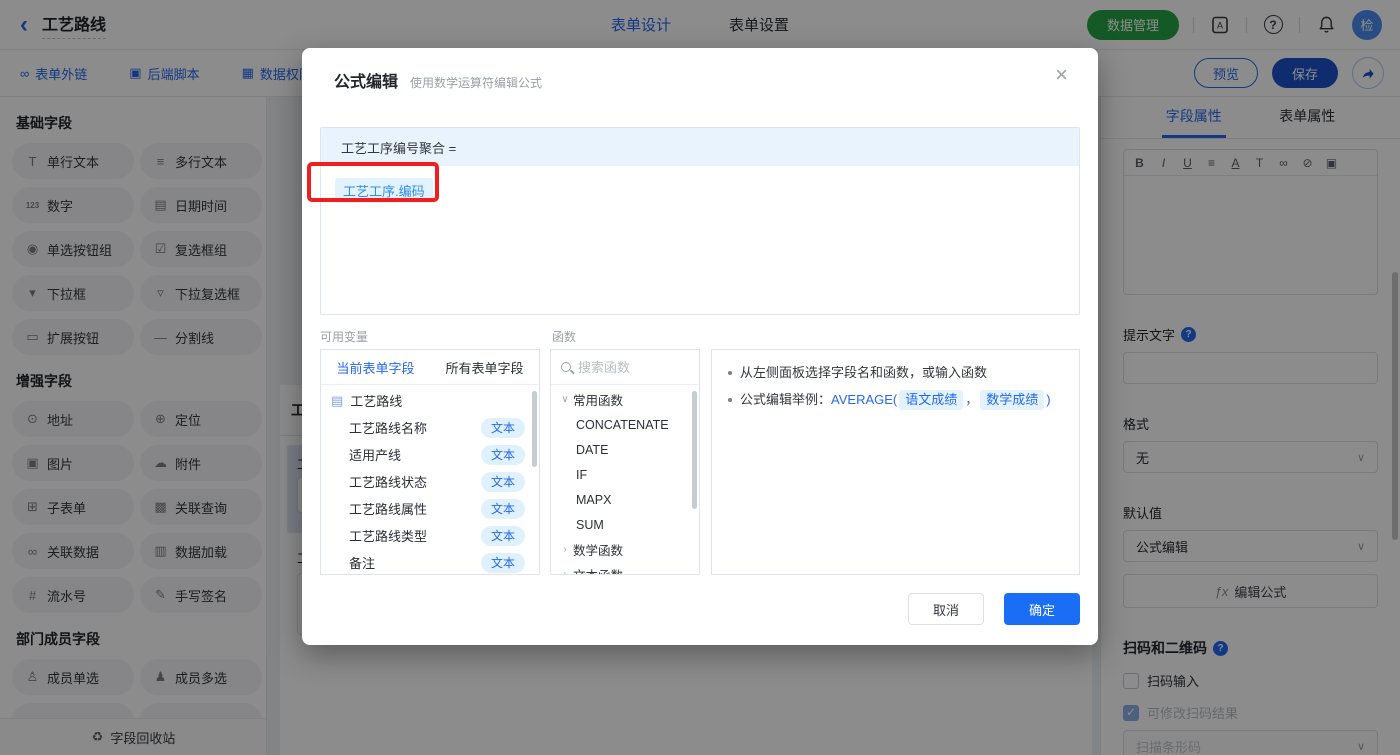 Image resolution: width=1400 pixels, height=755 pixels. What do you see at coordinates (430, 400) in the screenshot?
I see `tree-root: ▤ 工艺路线` at bounding box center [430, 400].